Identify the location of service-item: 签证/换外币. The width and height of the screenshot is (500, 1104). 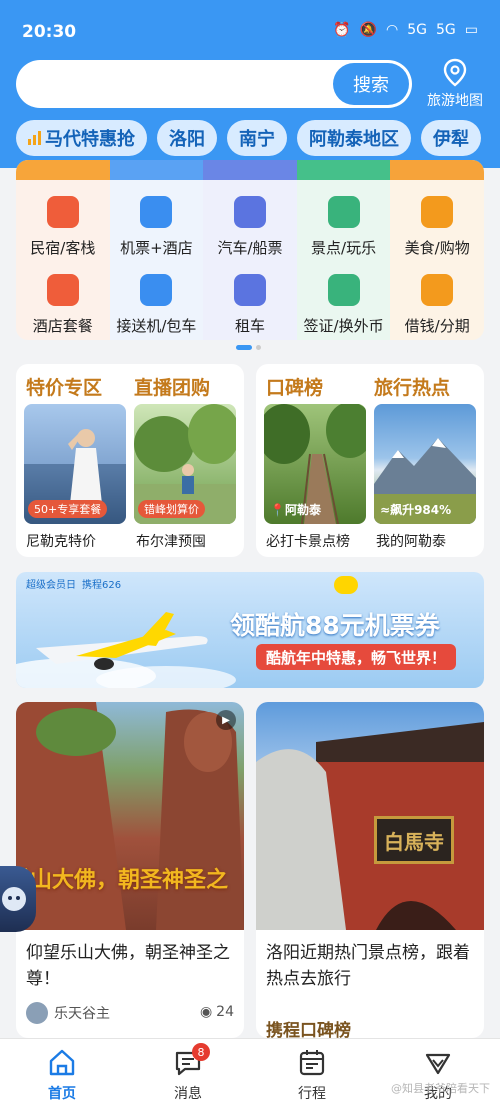
(344, 300).